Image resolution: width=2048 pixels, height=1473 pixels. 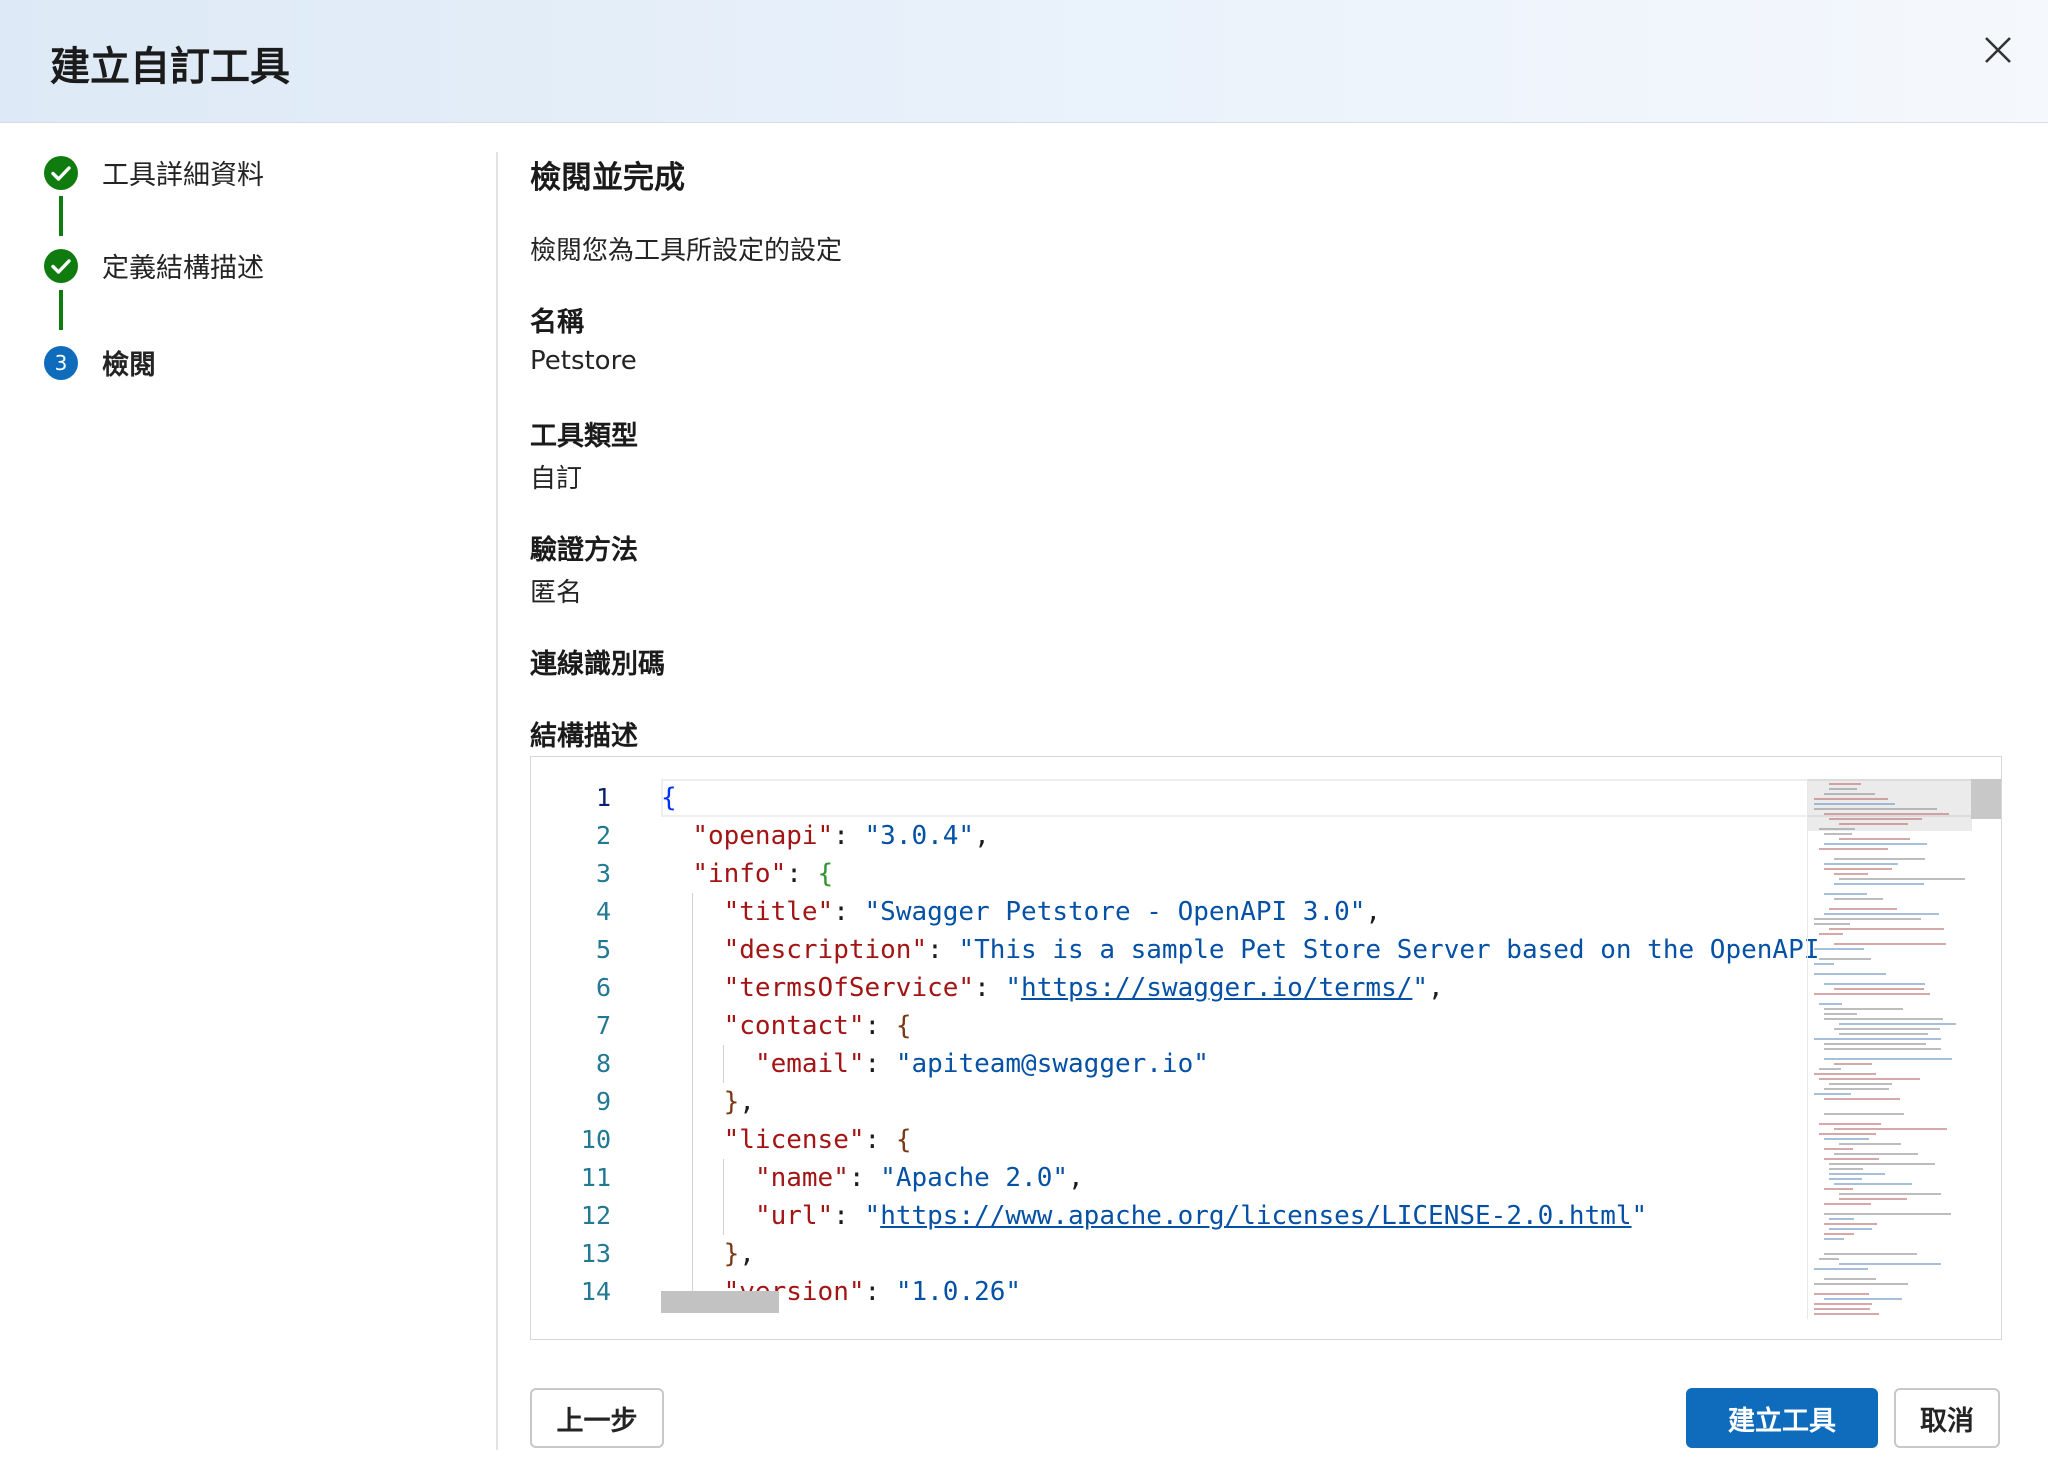 What do you see at coordinates (603, 835) in the screenshot?
I see `line-number: 2` at bounding box center [603, 835].